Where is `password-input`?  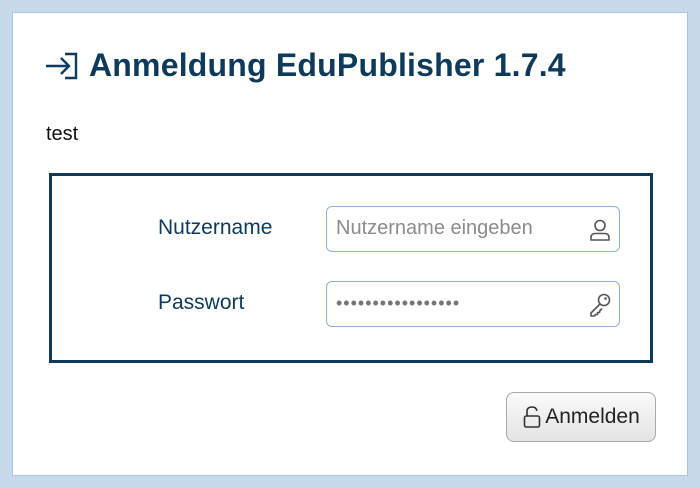
password-input is located at coordinates (458, 303).